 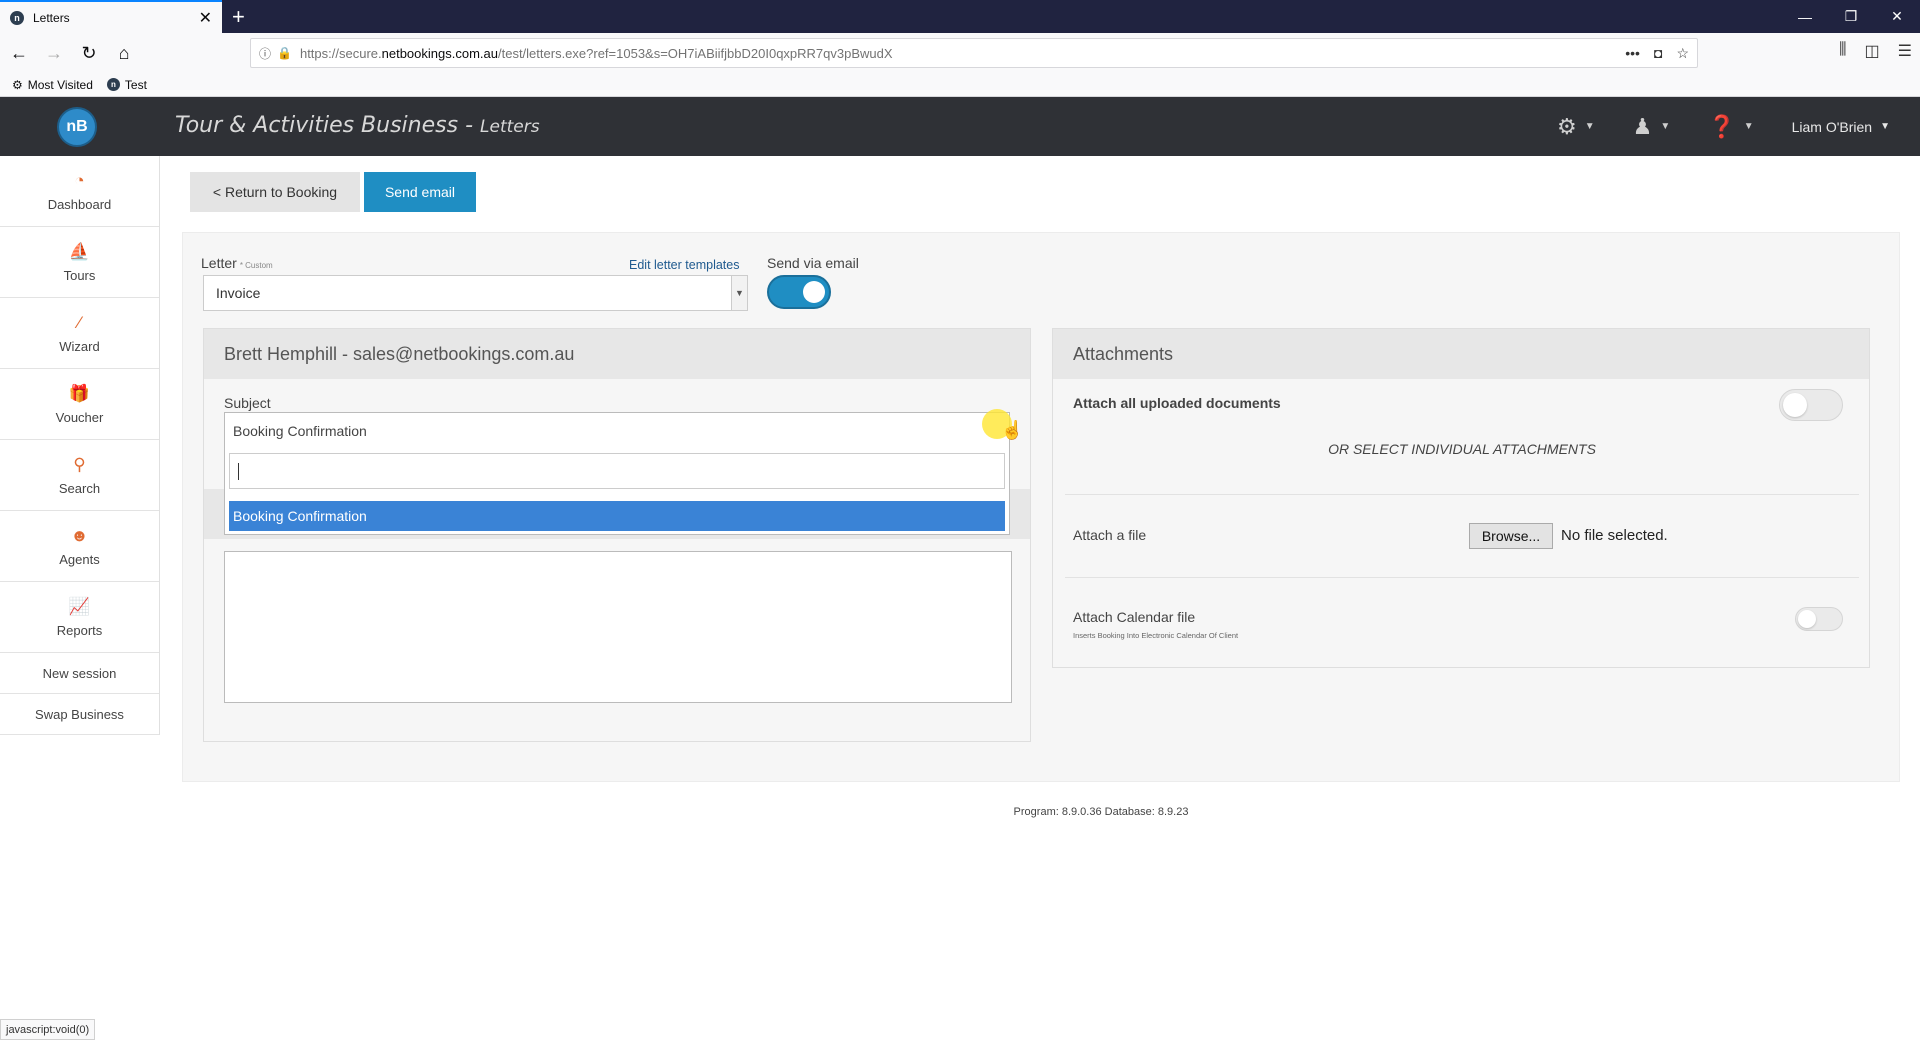 What do you see at coordinates (1134, 617) in the screenshot?
I see `attach-calendar-label: Attach Calendar file` at bounding box center [1134, 617].